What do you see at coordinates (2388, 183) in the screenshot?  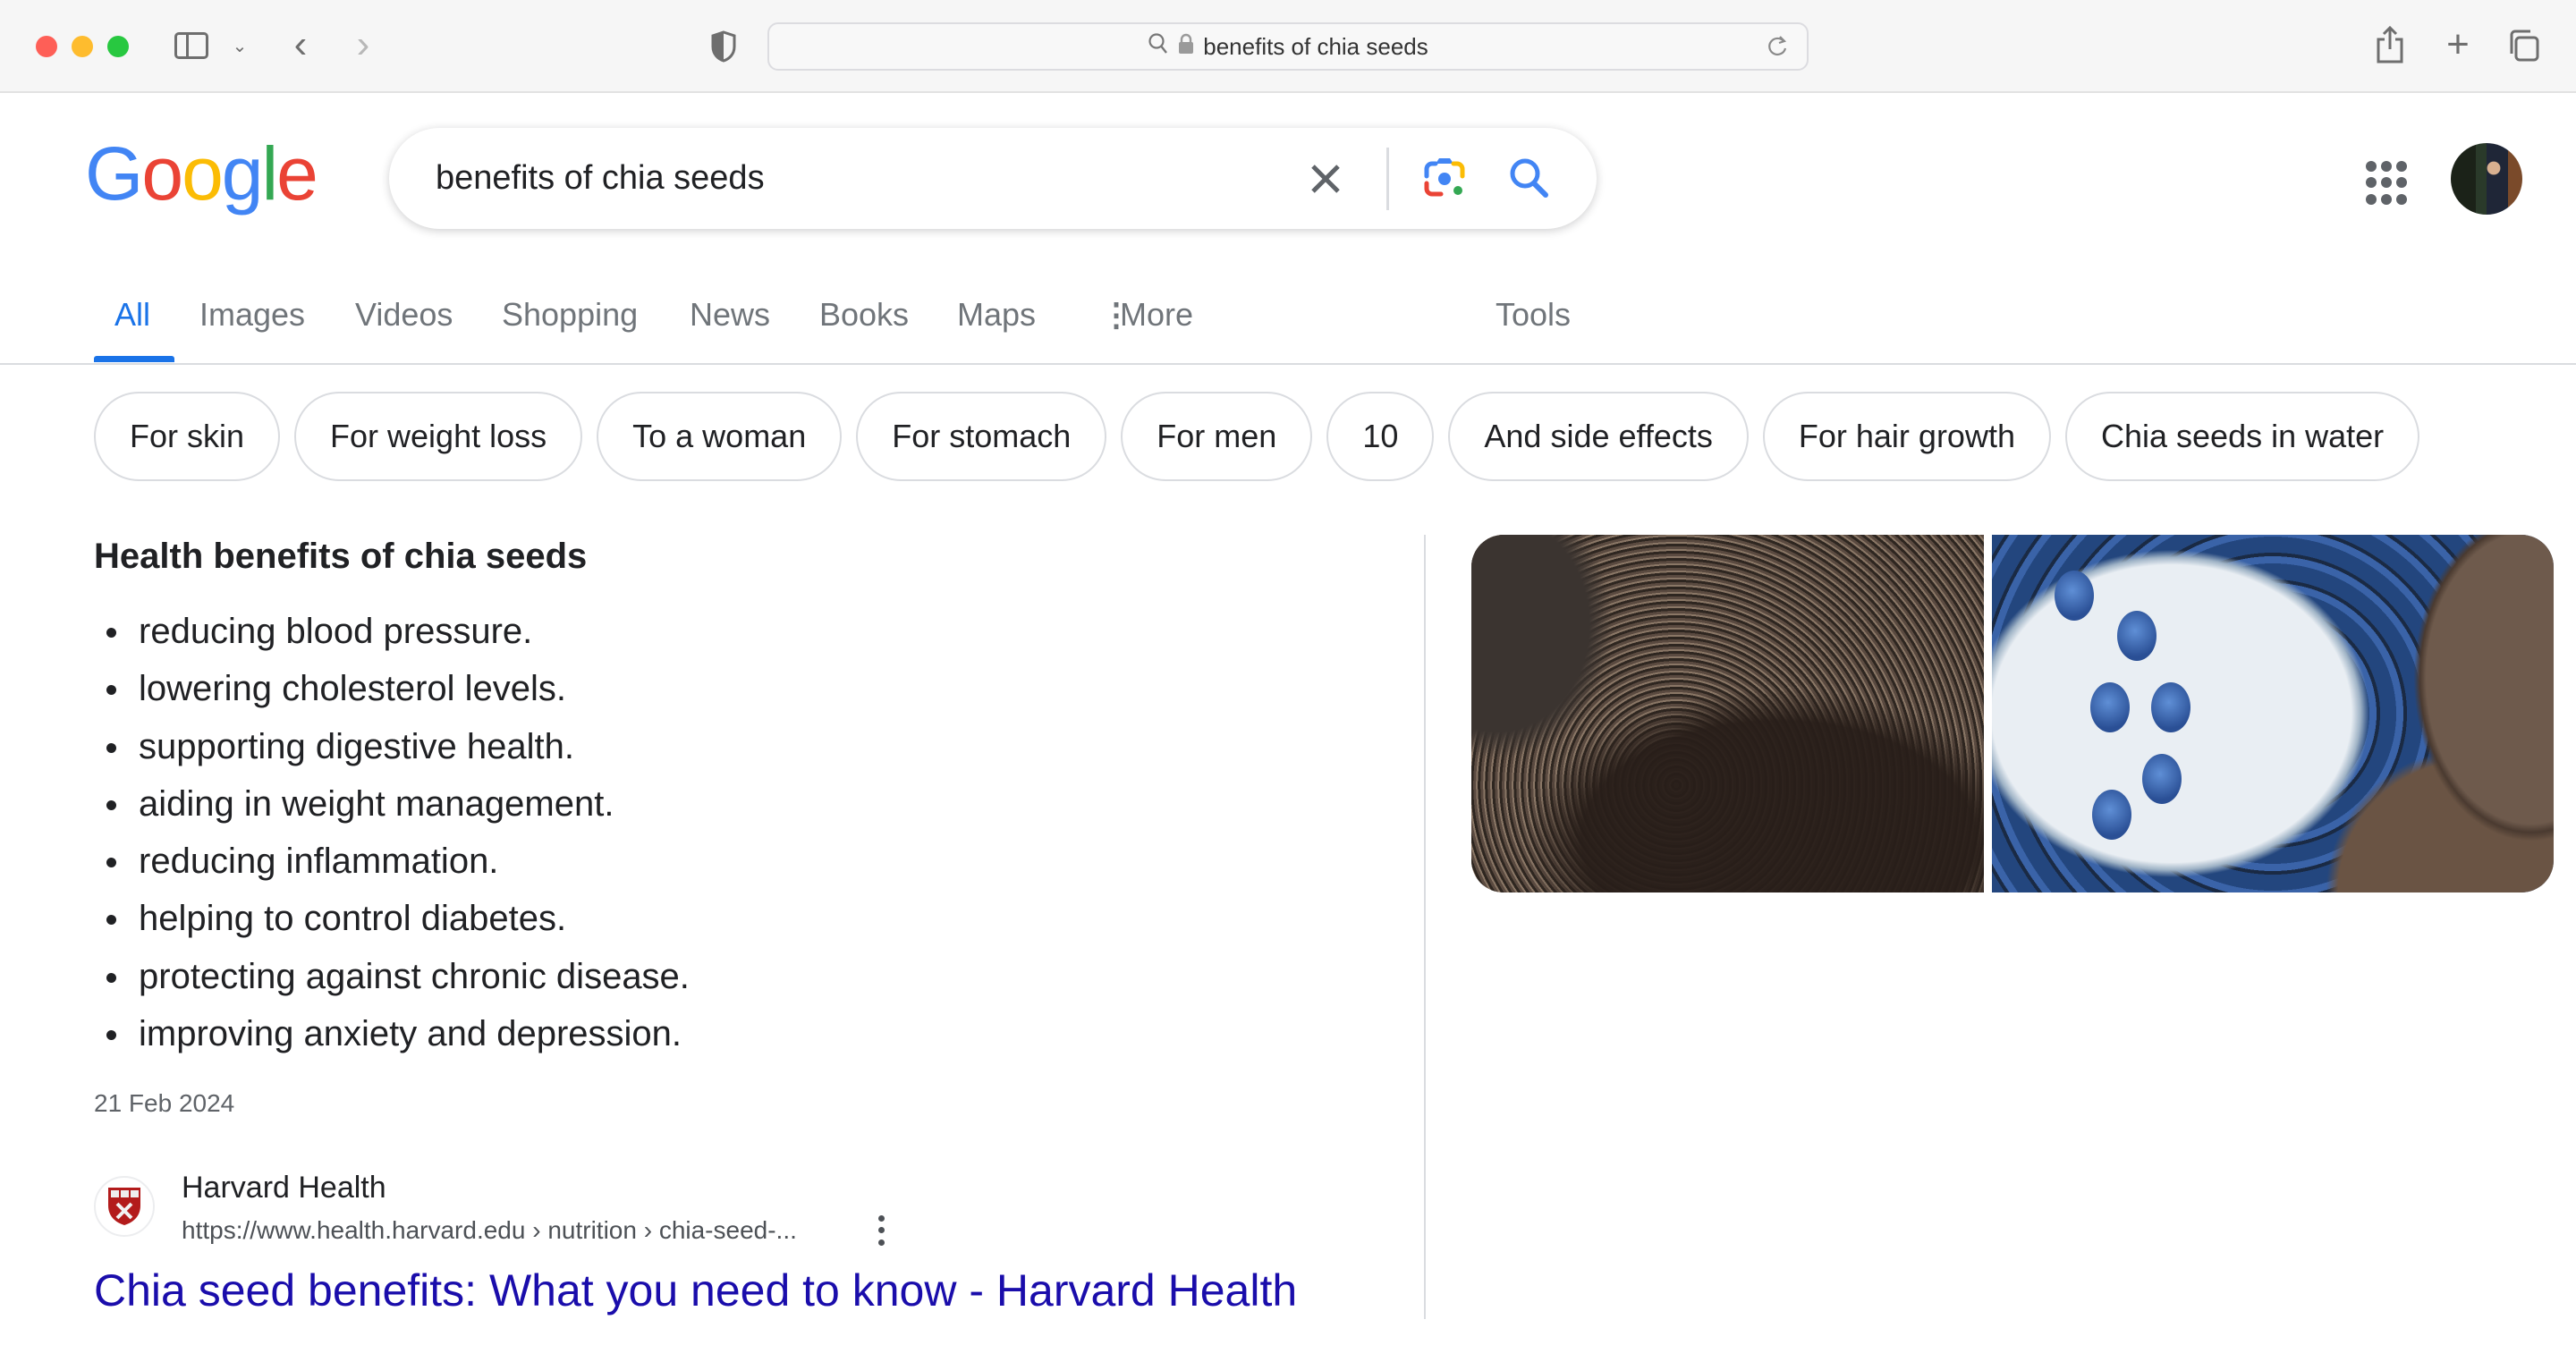 I see `google-apps-icon` at bounding box center [2388, 183].